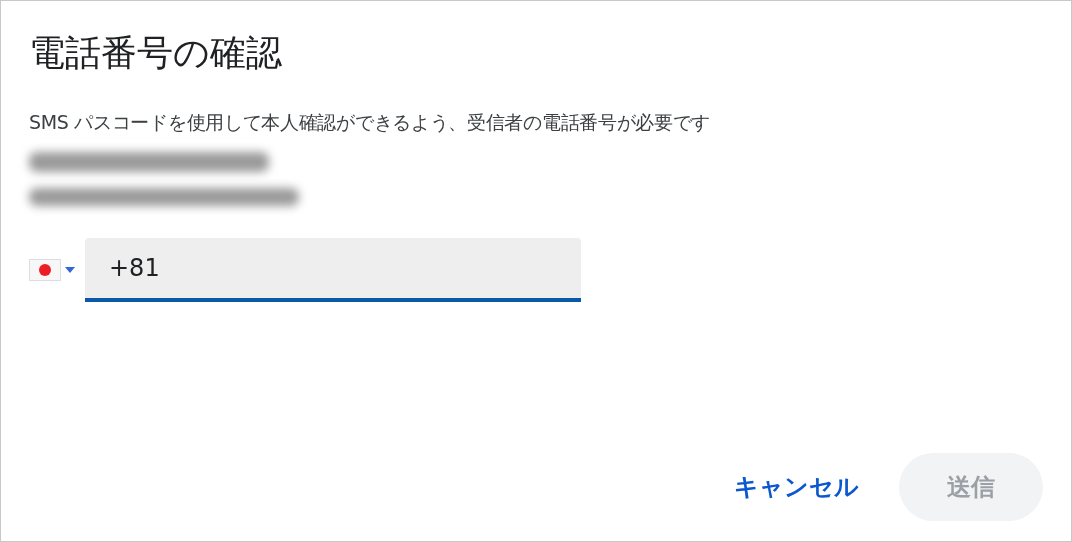 This screenshot has width=1072, height=542. I want to click on country-selector, so click(52, 270).